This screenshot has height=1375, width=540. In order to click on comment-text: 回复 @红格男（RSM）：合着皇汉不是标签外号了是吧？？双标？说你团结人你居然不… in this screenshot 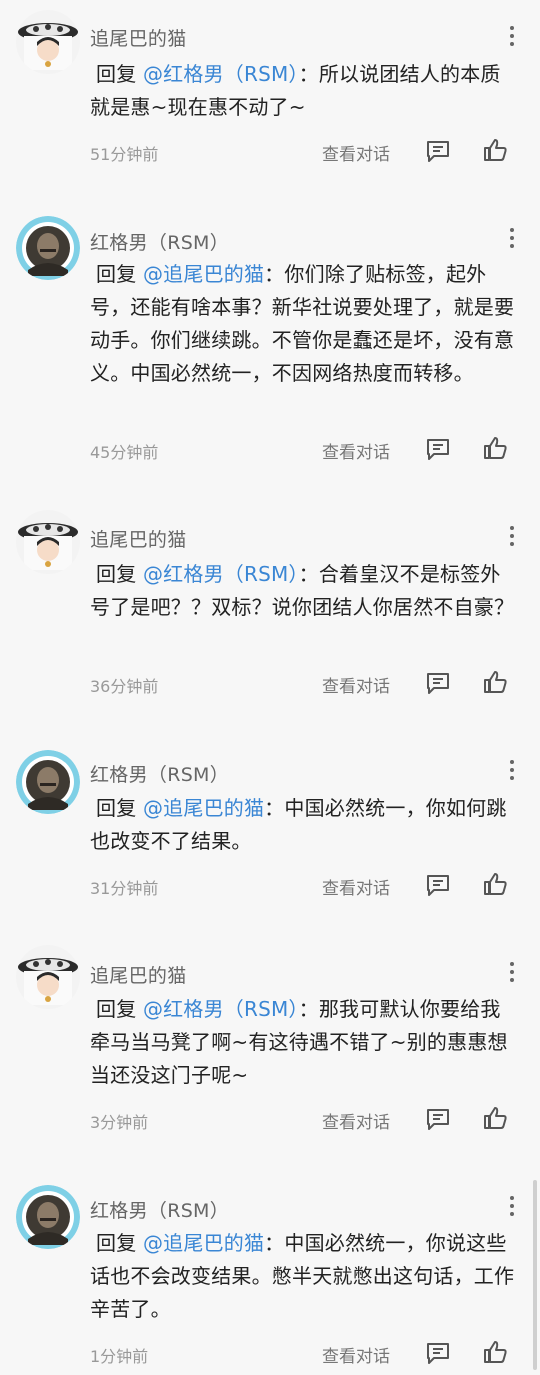, I will do `click(305, 591)`.